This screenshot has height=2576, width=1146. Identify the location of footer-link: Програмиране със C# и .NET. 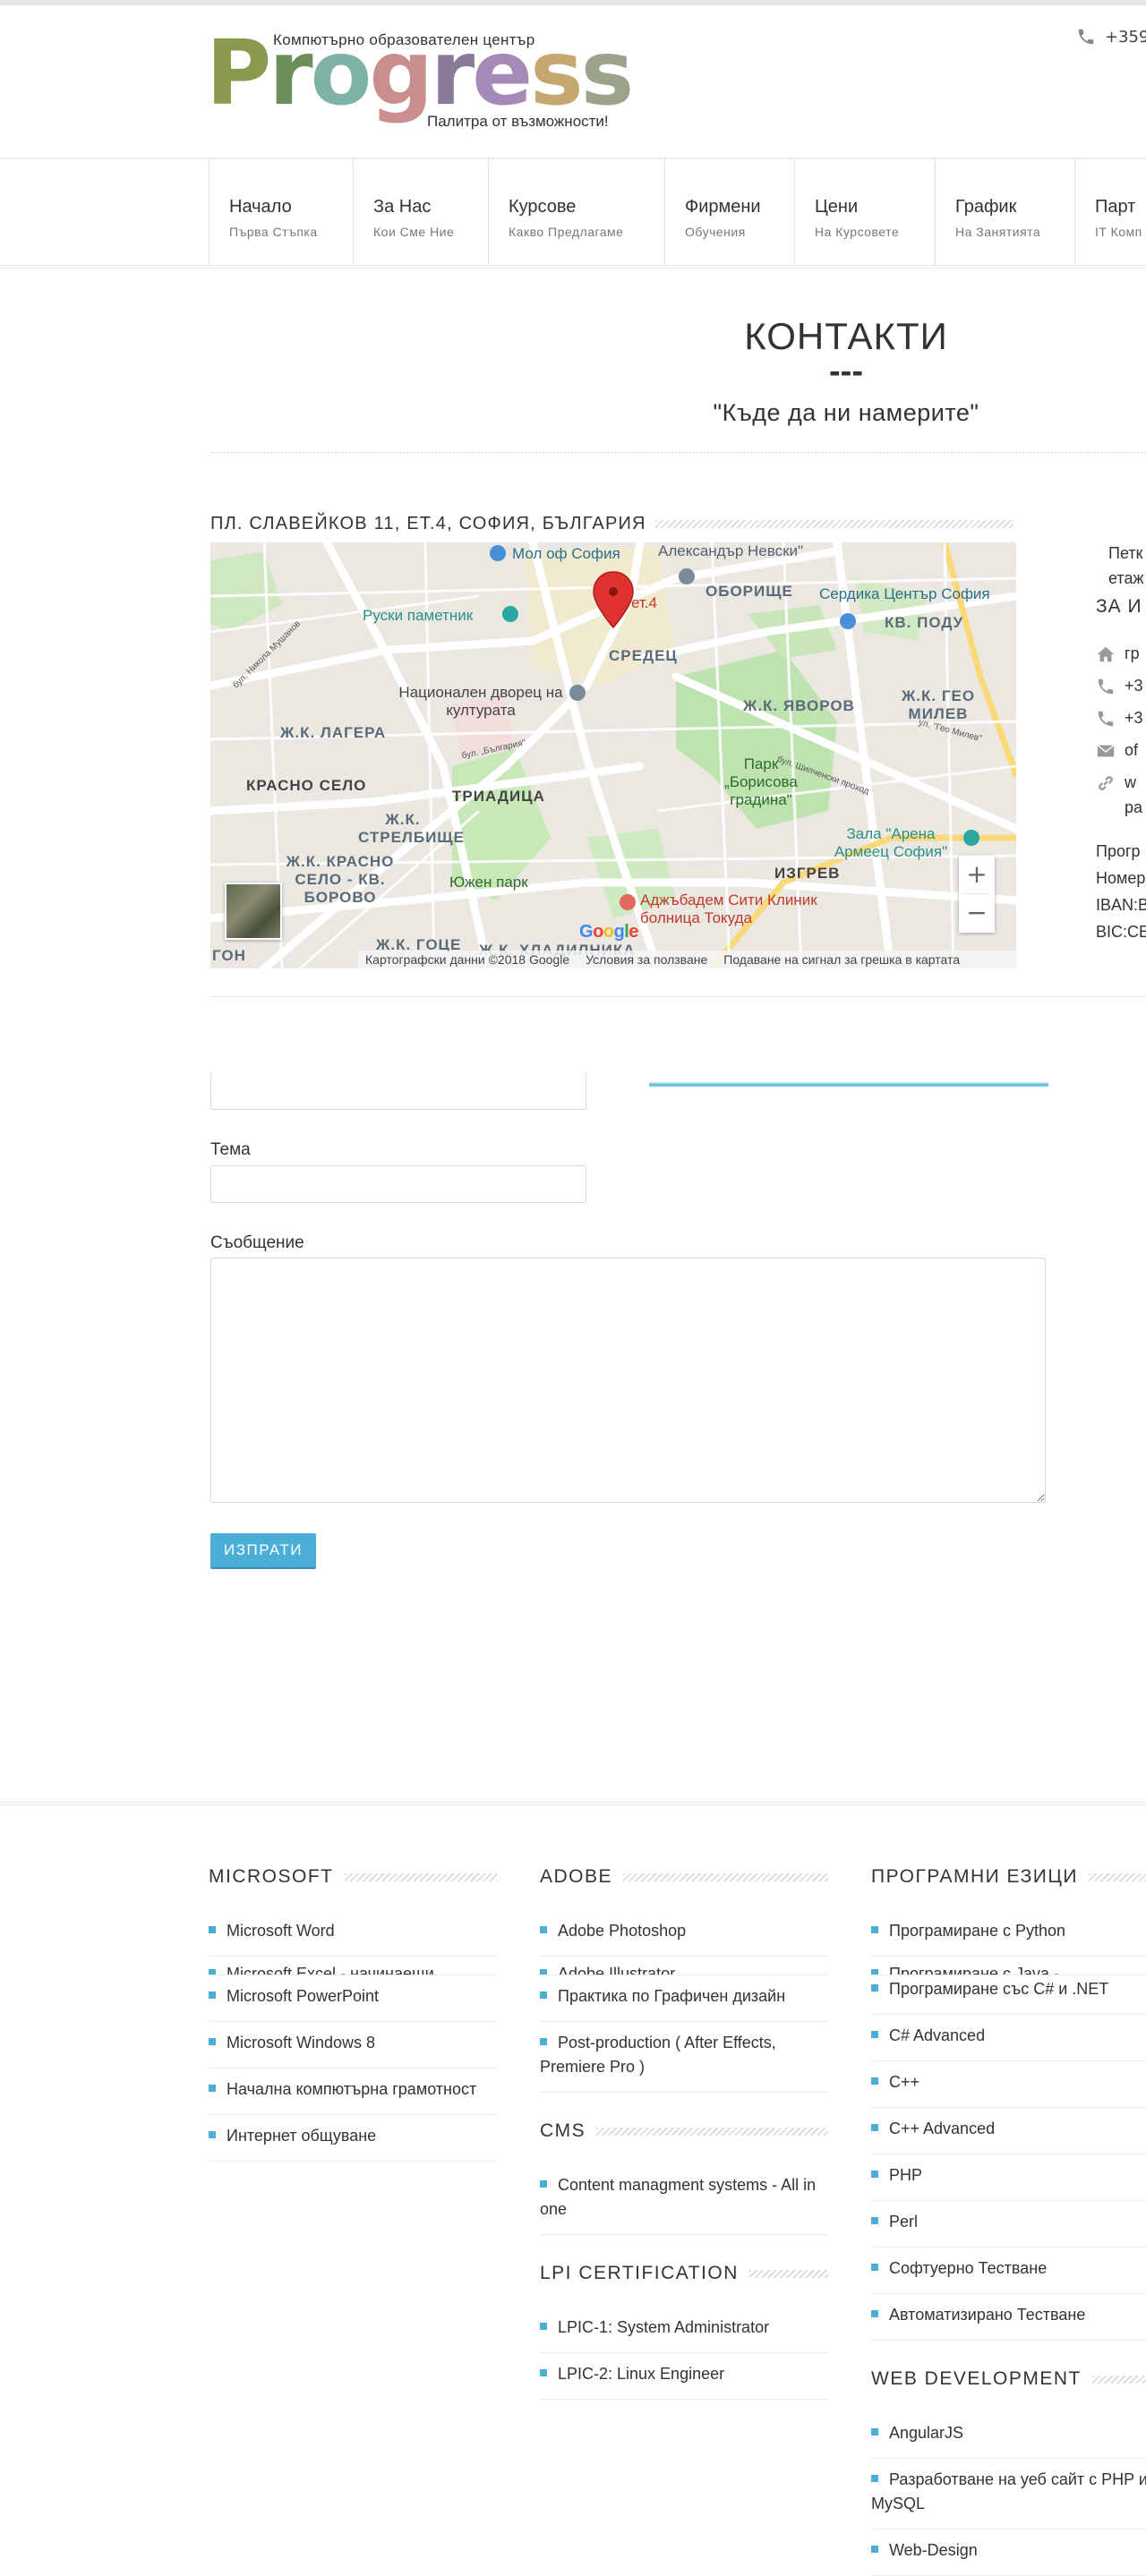
(1008, 1995).